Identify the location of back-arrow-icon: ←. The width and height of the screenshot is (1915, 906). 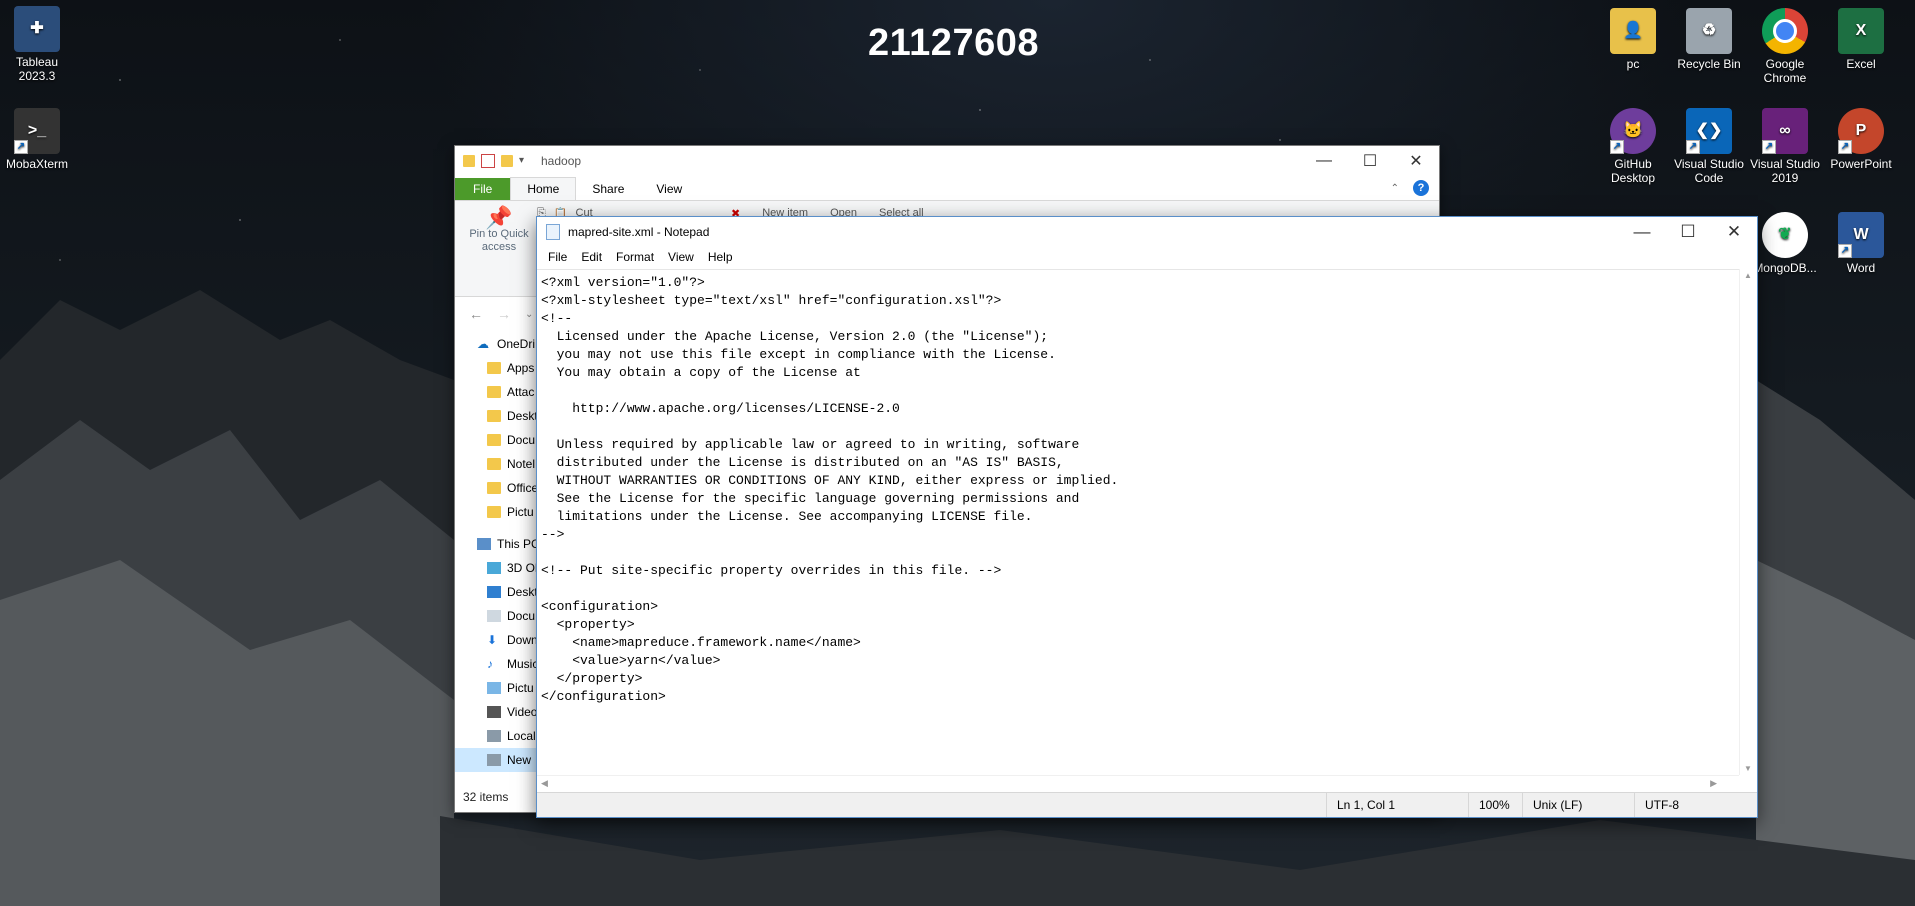
(476, 314).